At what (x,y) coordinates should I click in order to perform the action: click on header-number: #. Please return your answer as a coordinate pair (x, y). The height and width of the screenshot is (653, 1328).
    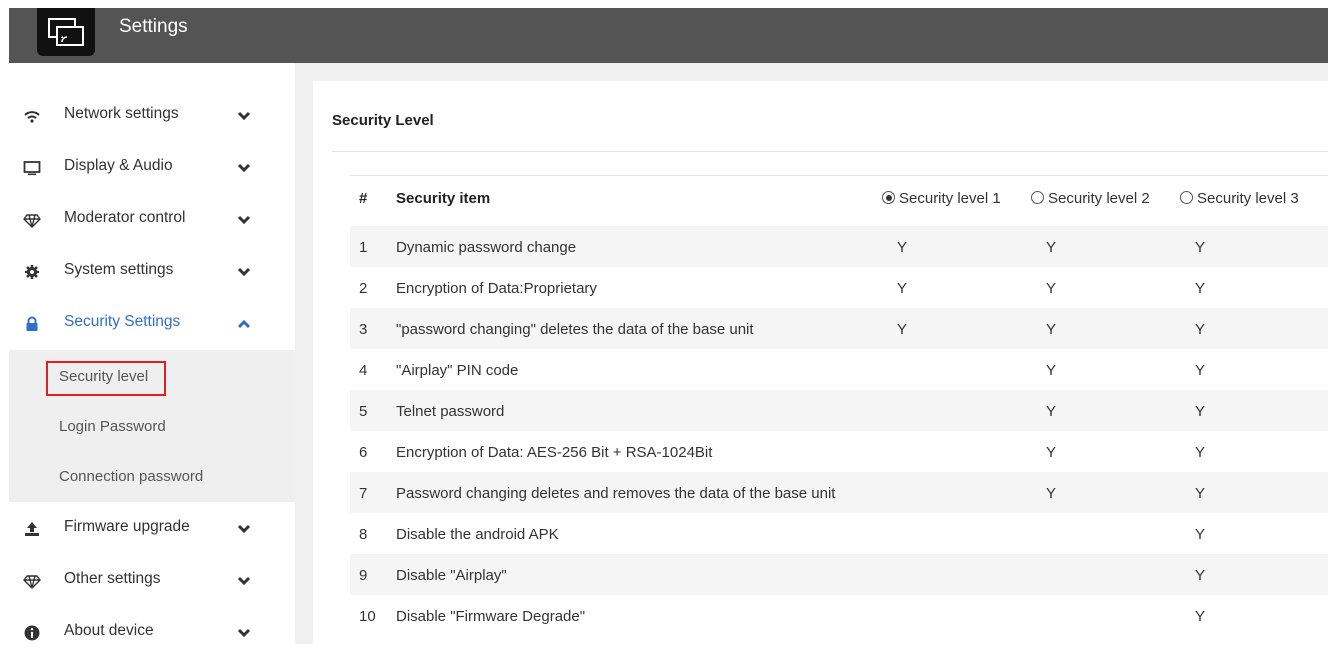
    Looking at the image, I should click on (363, 198).